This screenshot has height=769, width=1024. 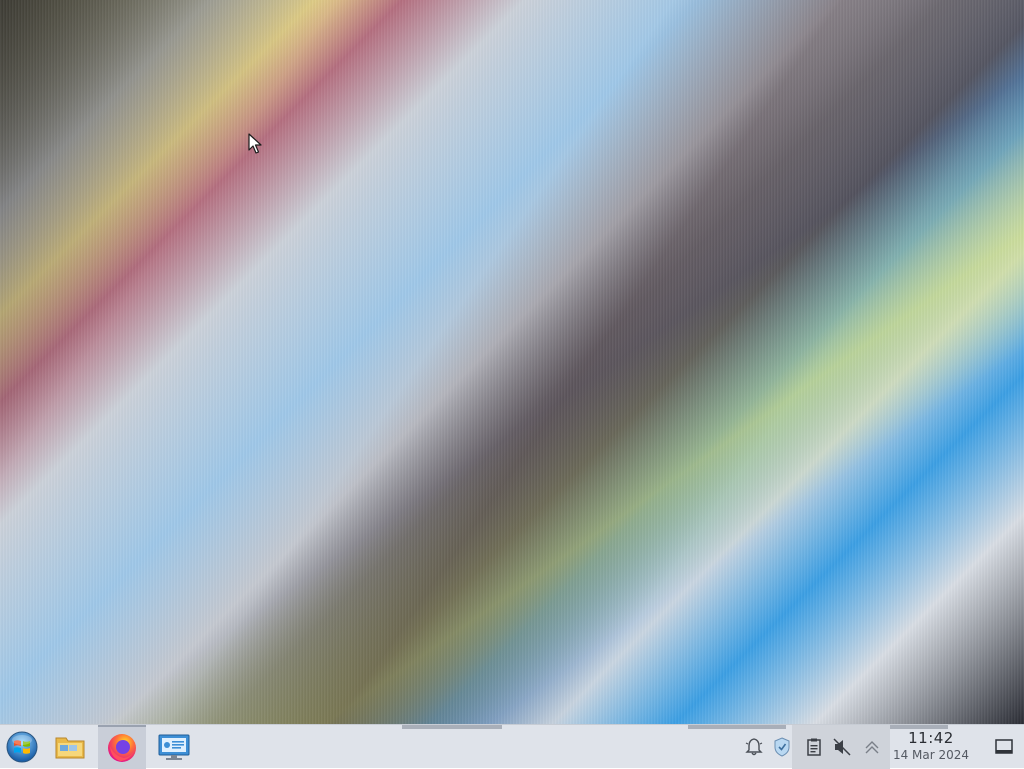 I want to click on taskbar-clock: 11:42 14 Mar 2024, so click(x=931, y=748).